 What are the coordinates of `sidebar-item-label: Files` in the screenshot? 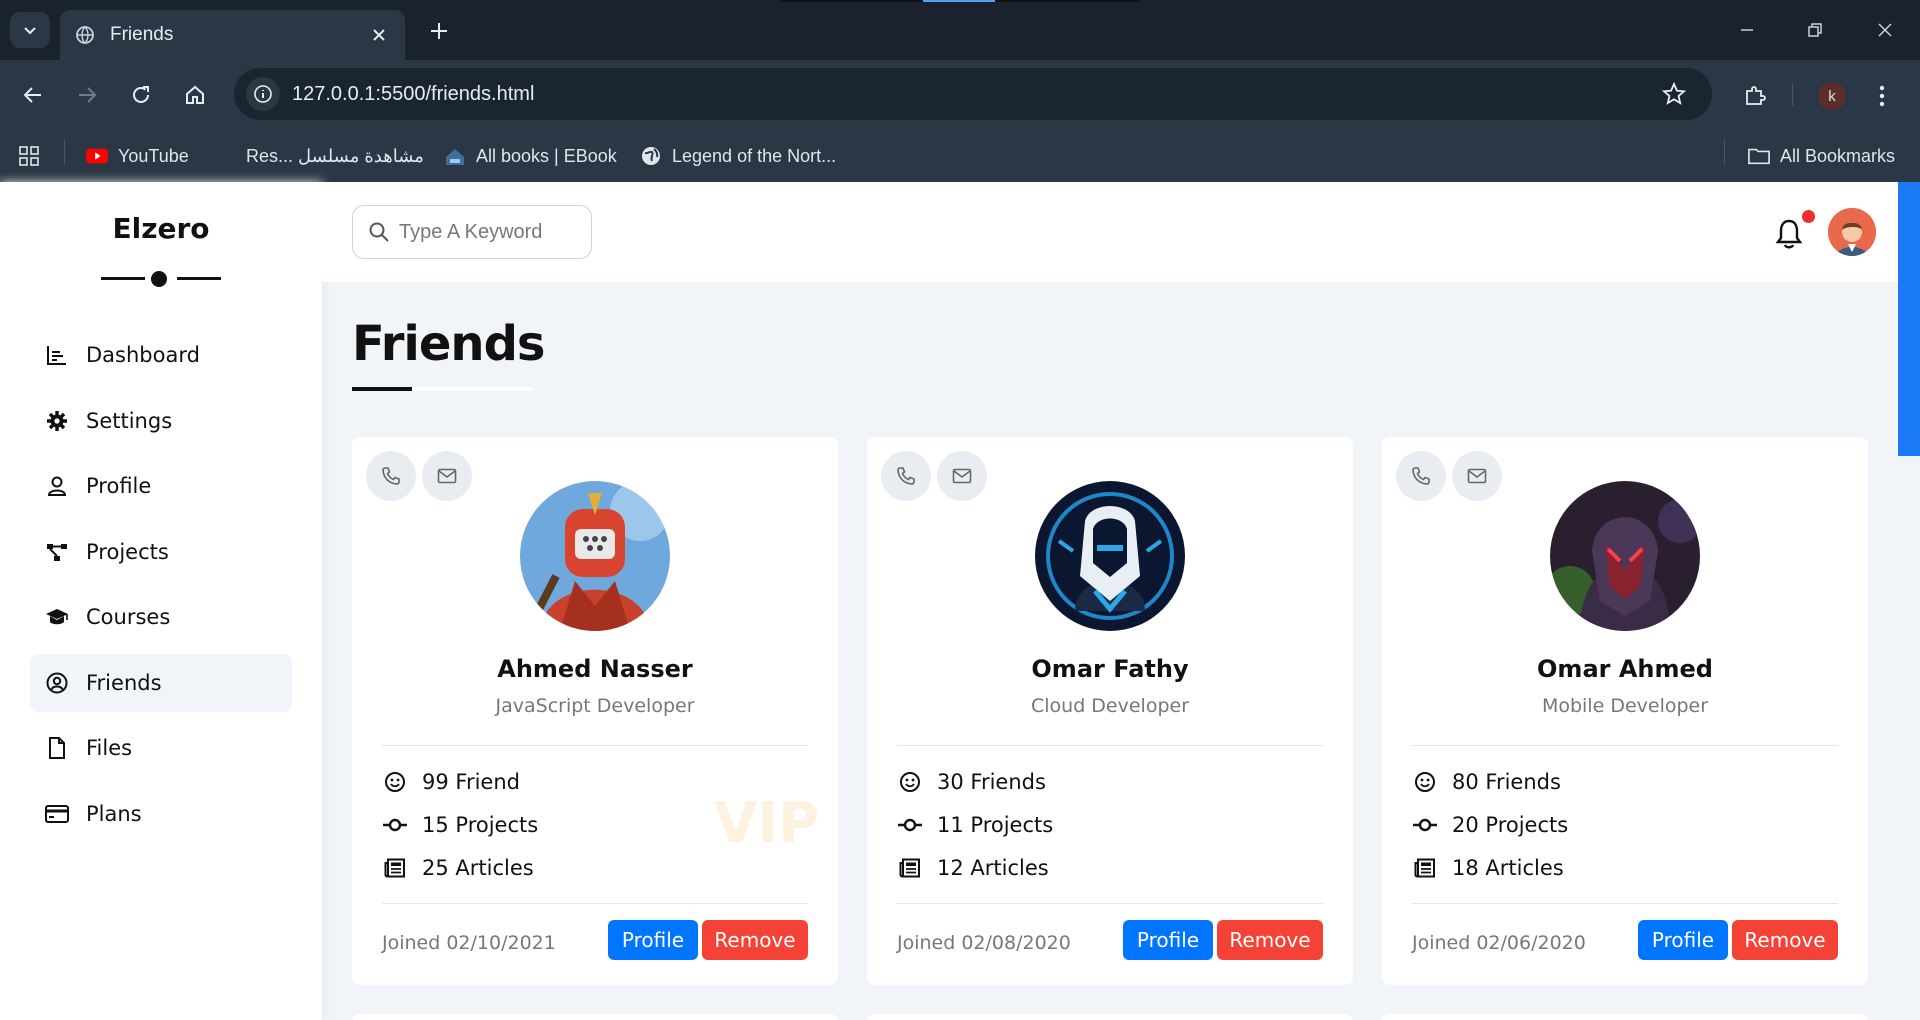 It's located at (109, 748).